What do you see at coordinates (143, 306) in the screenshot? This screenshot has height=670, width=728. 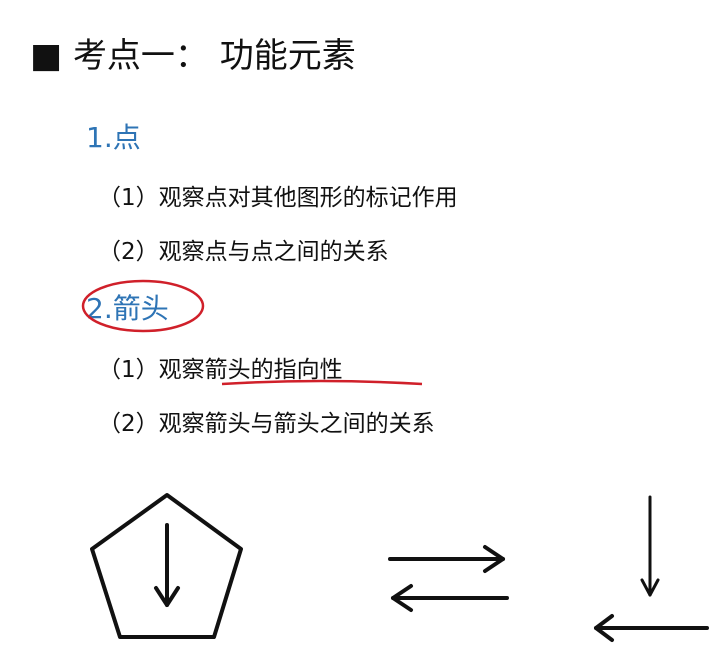 I see `red-circle-annotation` at bounding box center [143, 306].